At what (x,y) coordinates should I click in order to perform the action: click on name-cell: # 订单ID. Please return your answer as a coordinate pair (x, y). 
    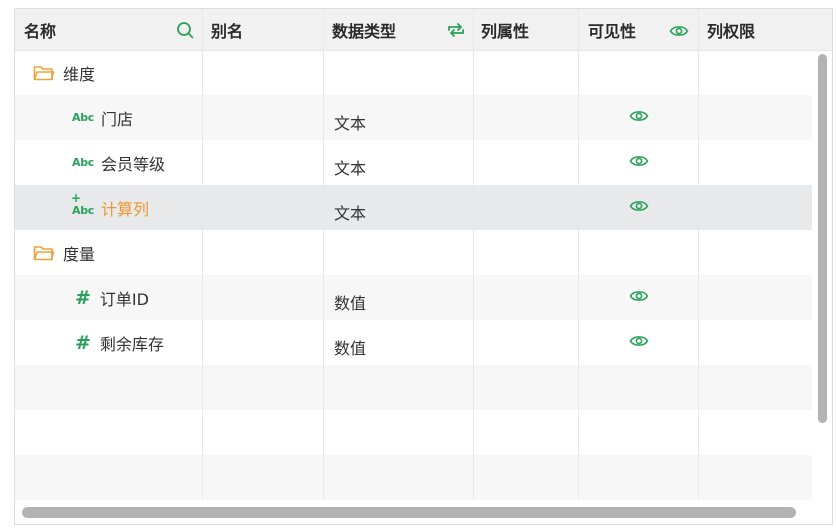
    Looking at the image, I should click on (112, 297).